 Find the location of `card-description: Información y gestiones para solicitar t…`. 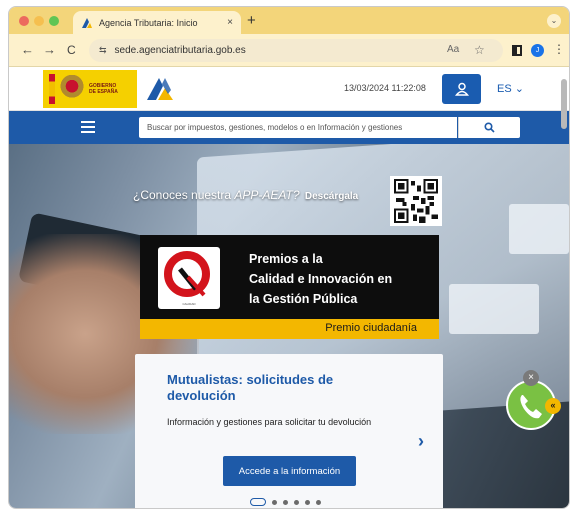

card-description: Información y gestiones para solicitar t… is located at coordinates (269, 422).